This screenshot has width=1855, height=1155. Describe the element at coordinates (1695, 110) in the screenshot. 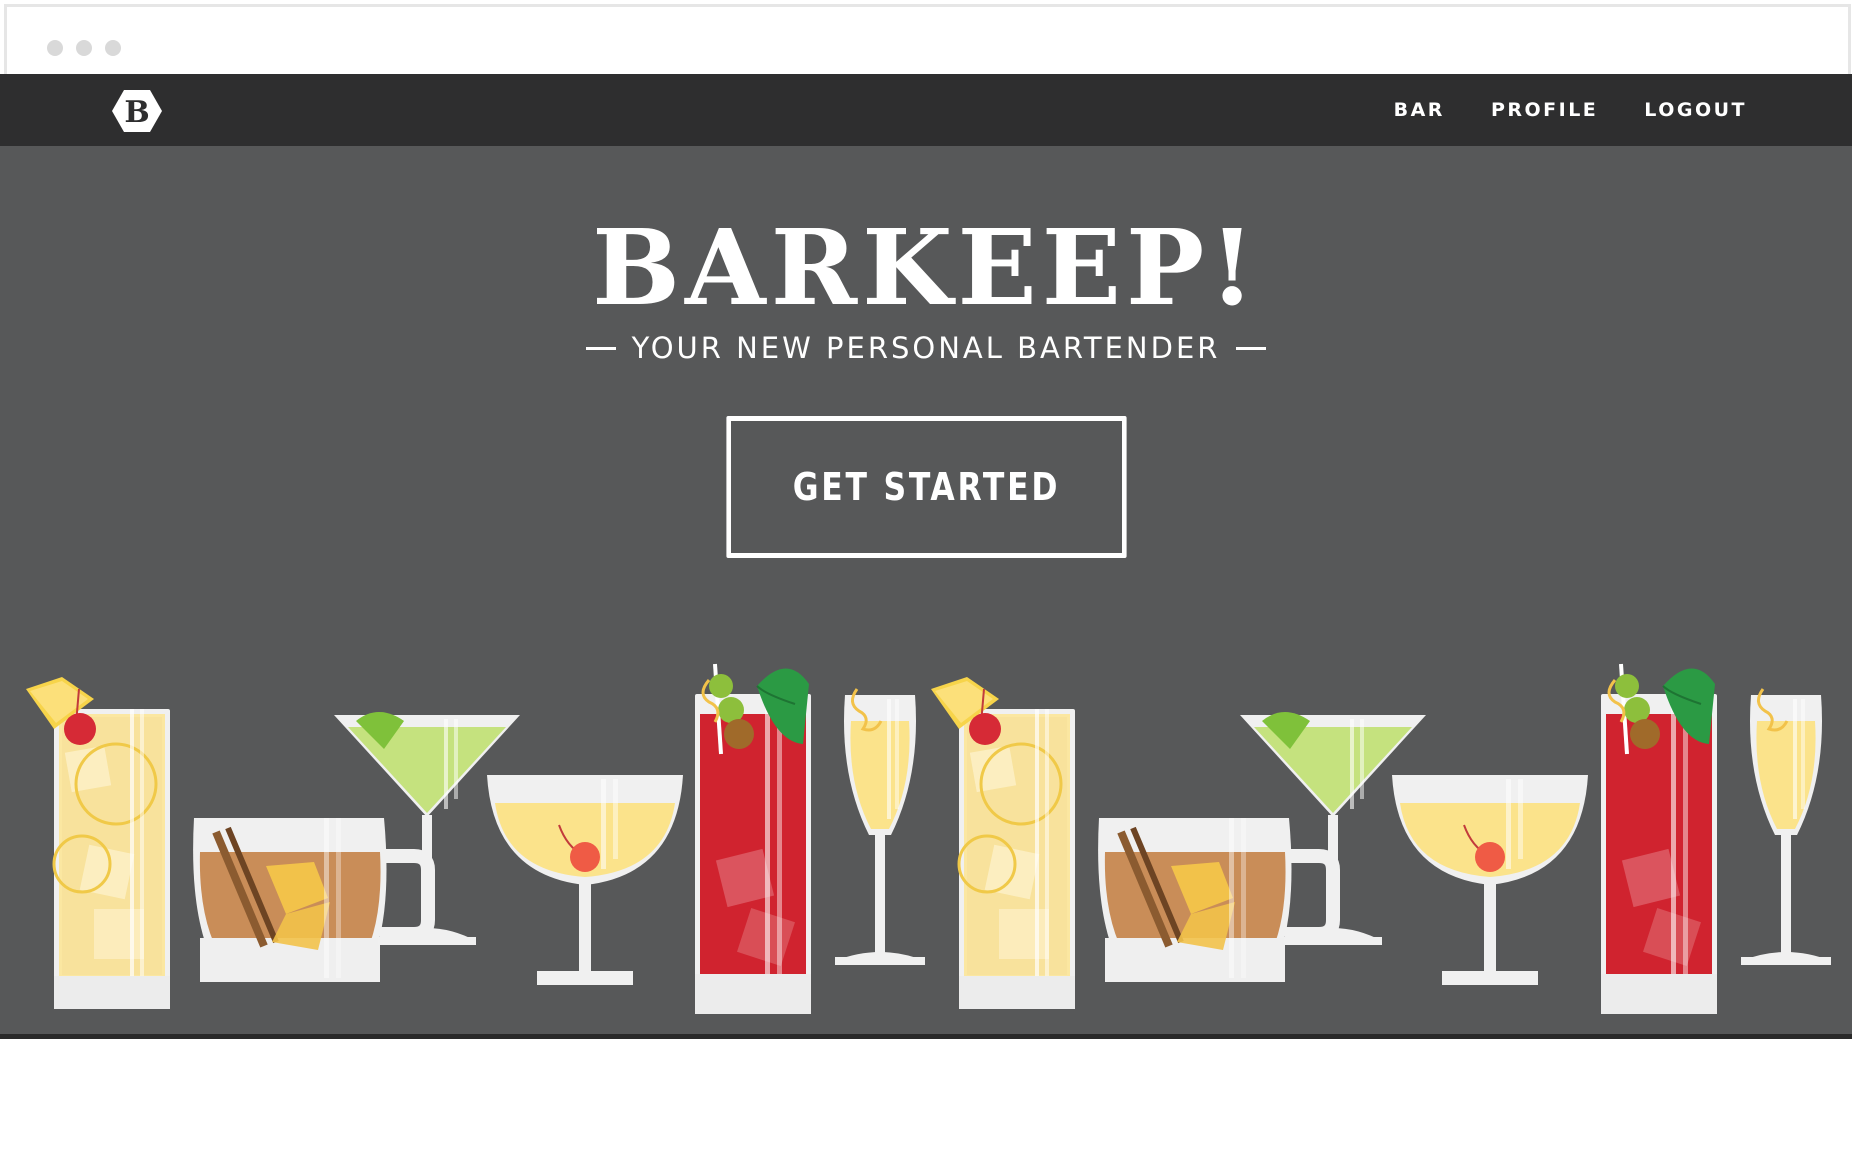

I see `nav-logout-link: LOGOUT` at that location.